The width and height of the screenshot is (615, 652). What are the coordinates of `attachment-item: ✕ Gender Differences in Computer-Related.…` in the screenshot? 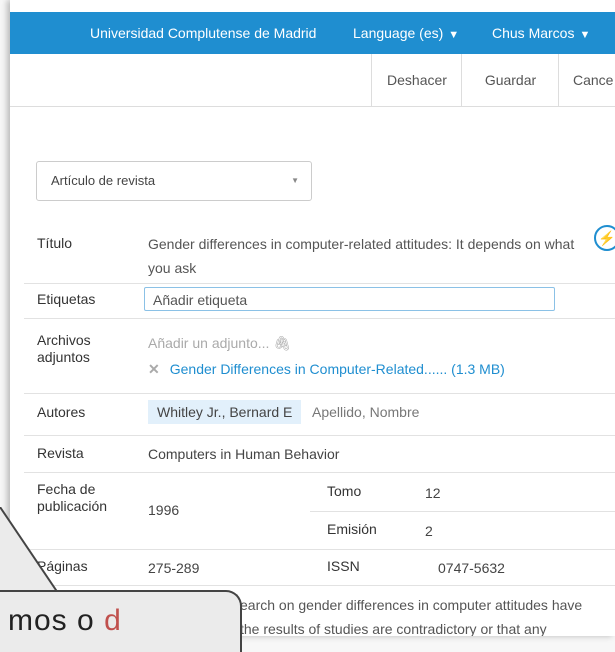 It's located at (326, 369).